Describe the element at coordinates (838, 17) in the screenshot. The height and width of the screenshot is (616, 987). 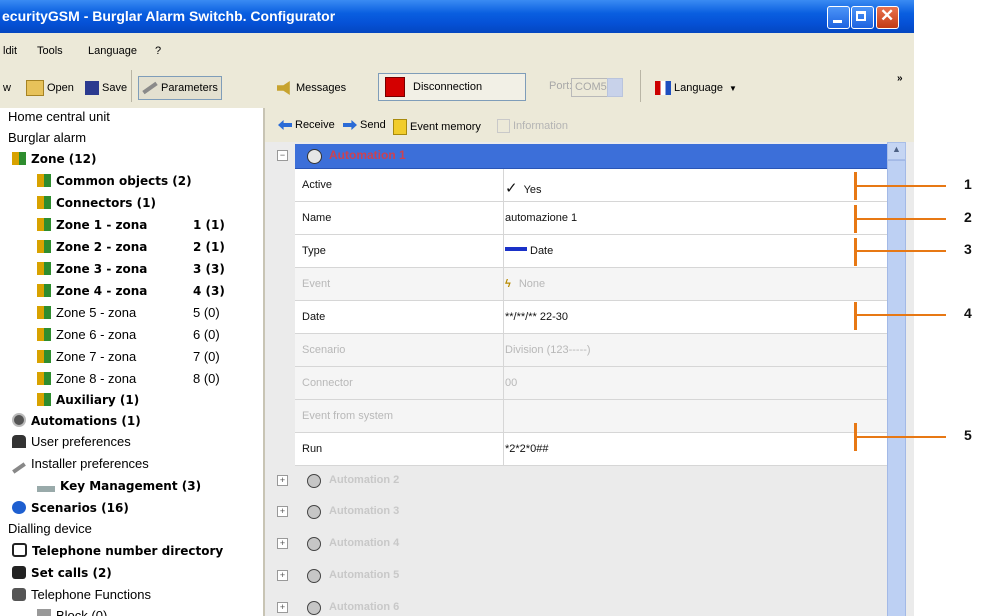
I see `minimize-button` at that location.